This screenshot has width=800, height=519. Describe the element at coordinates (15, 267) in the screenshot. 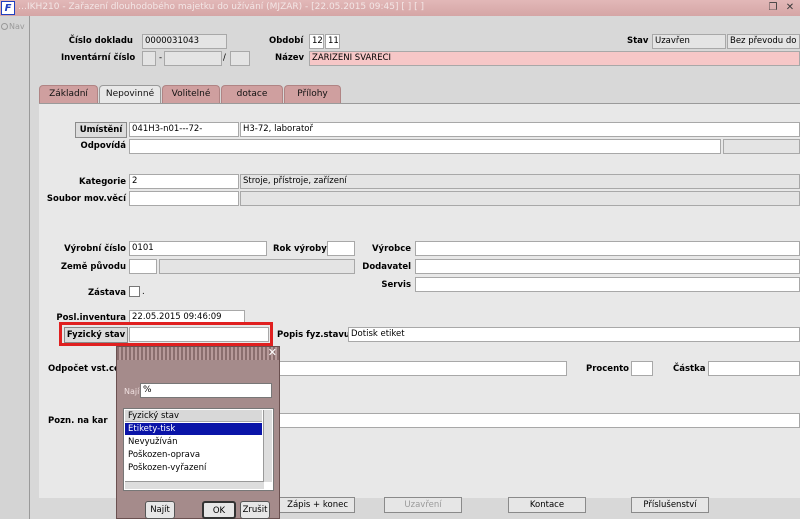

I see `navigator-panel: Nav` at that location.